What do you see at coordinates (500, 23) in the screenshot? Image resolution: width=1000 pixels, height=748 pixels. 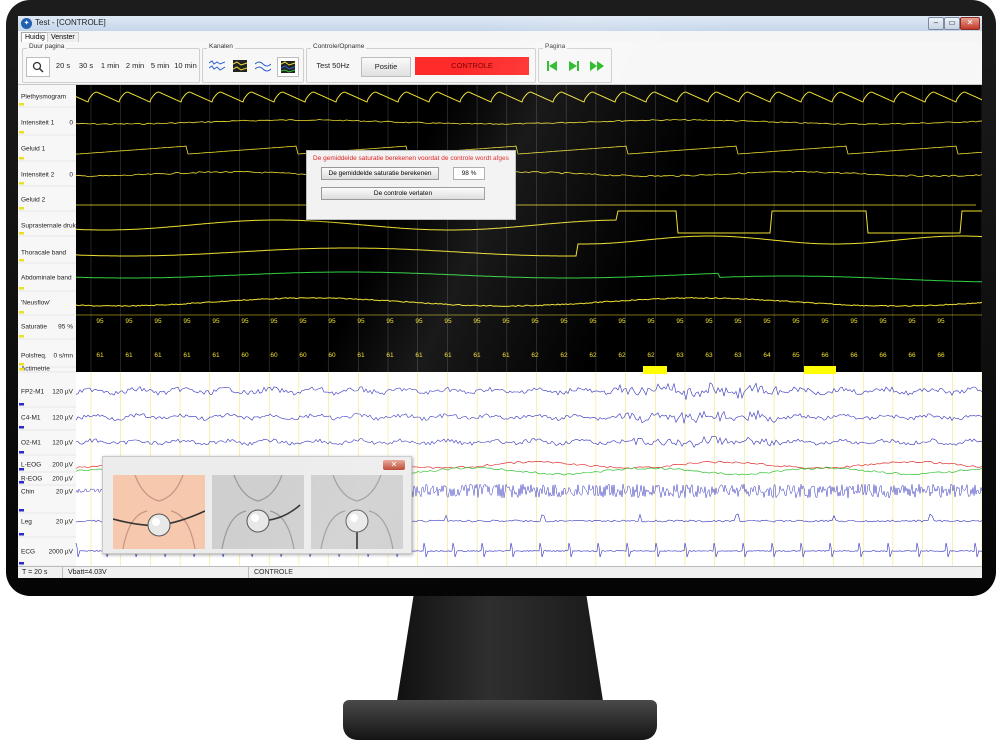 I see `title-bar: ✦ Test - [CONTROLE] – ▭ ✕` at bounding box center [500, 23].